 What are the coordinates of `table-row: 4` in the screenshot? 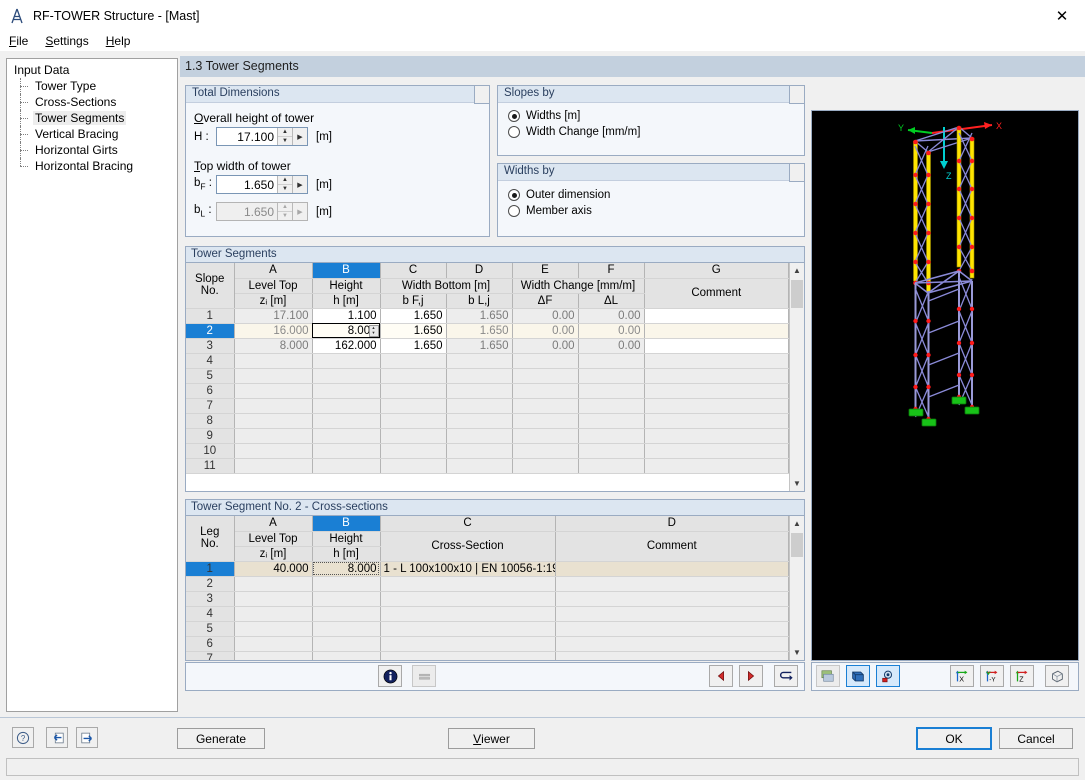 It's located at (487, 361).